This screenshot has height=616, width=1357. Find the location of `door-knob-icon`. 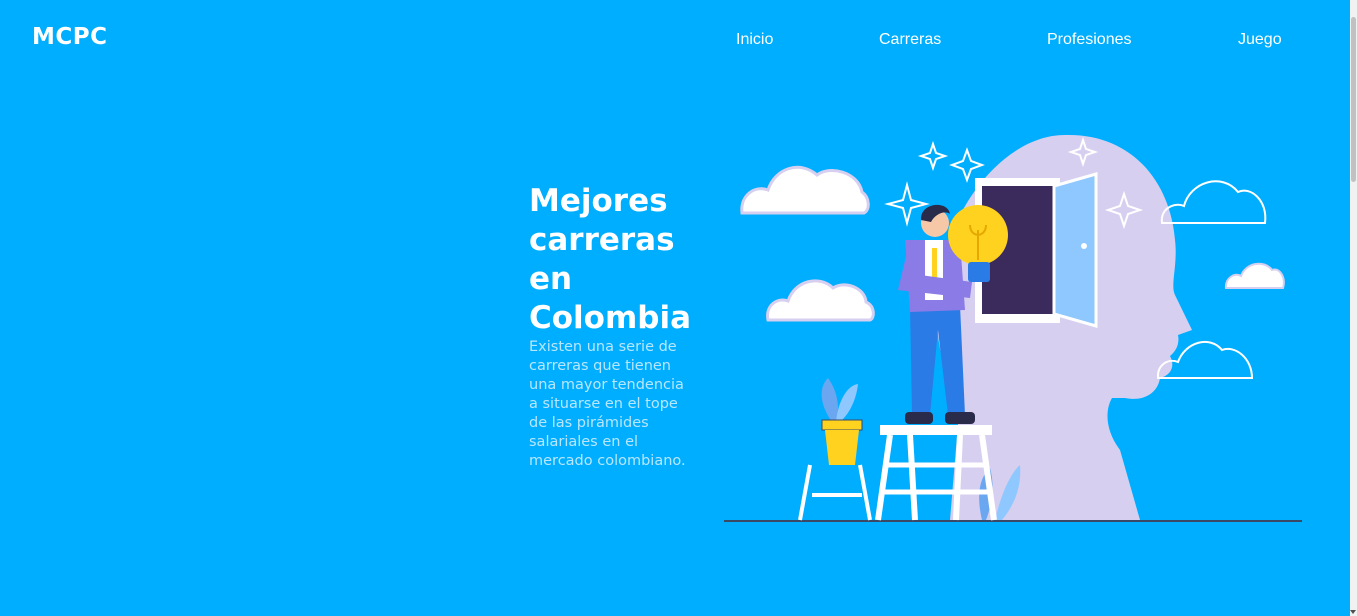

door-knob-icon is located at coordinates (1084, 246).